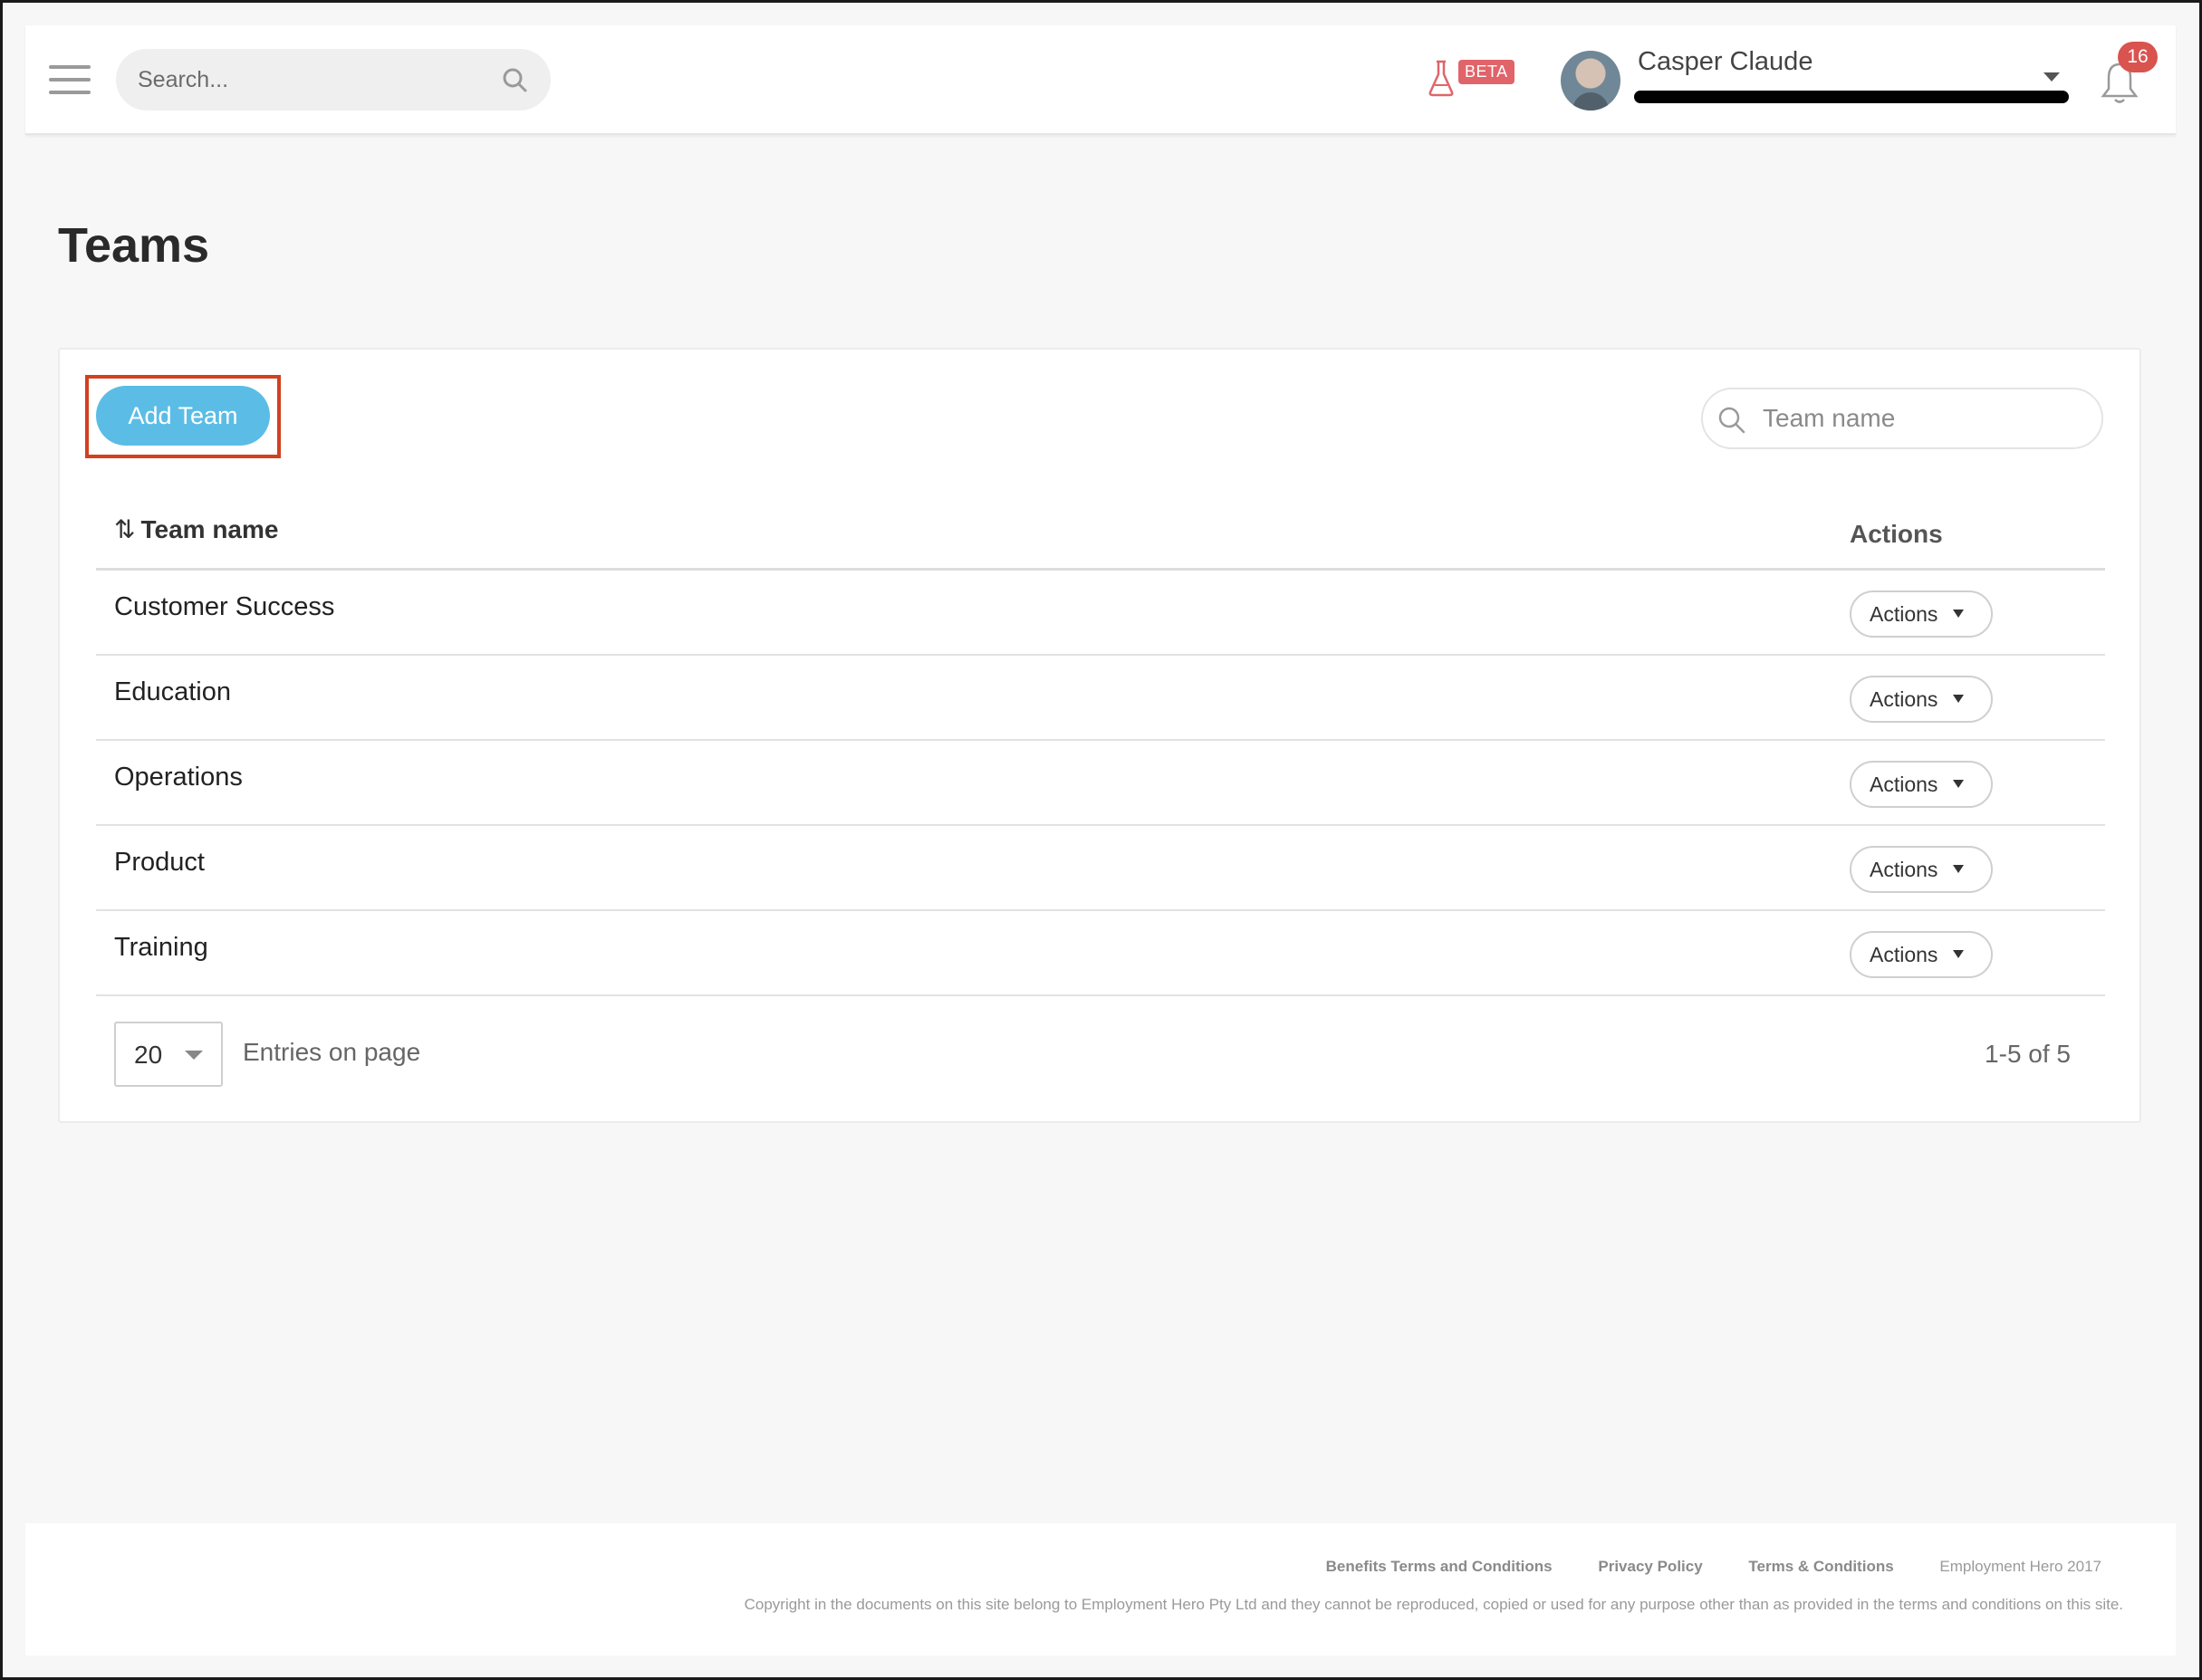  I want to click on entries-per-page-value: 20, so click(148, 1055).